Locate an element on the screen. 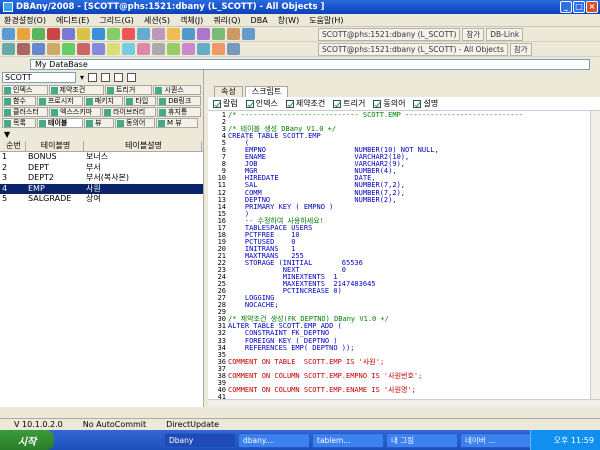 This screenshot has width=600, height=450. menu-session: 세션(S) is located at coordinates (157, 20).